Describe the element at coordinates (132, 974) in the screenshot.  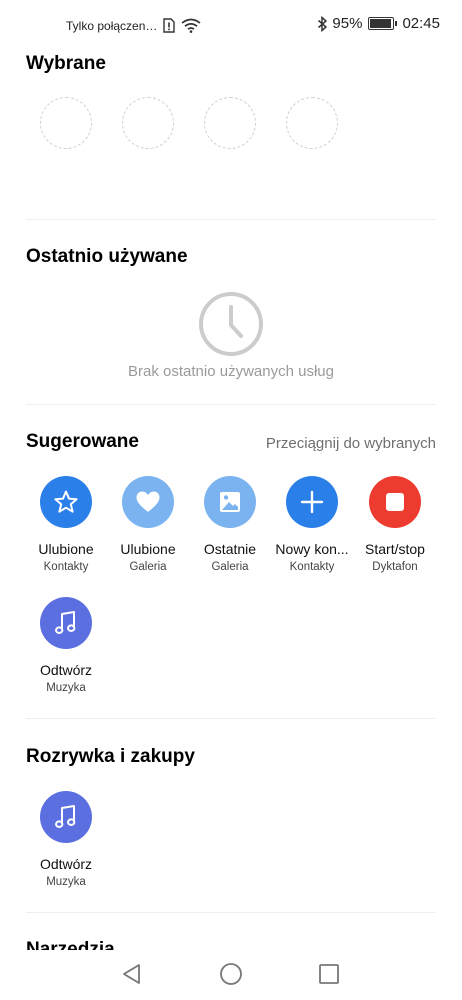
I see `back-icon` at that location.